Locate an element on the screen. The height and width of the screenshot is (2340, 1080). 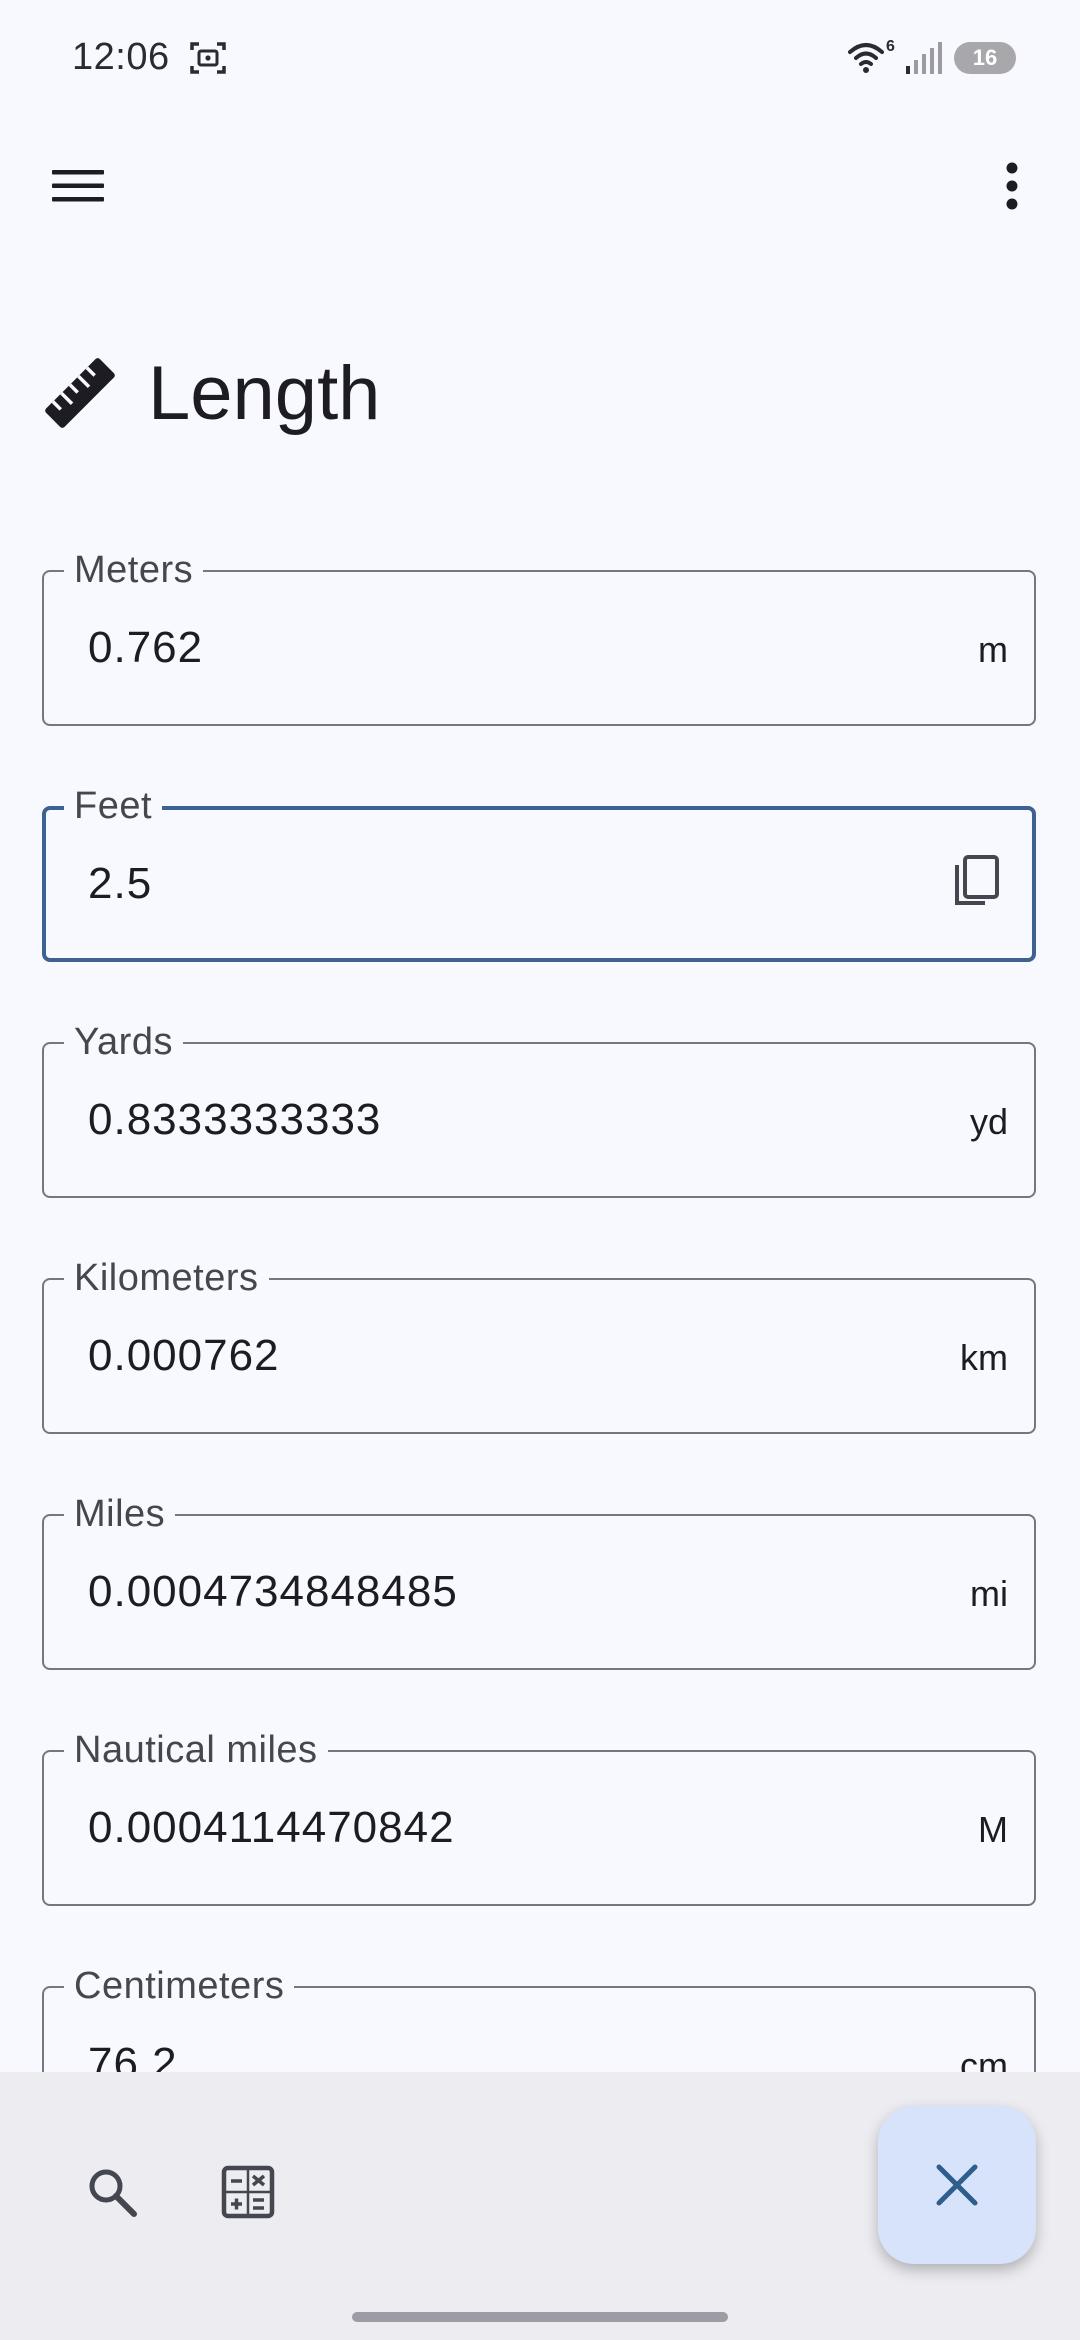
calculator-icon is located at coordinates (248, 2192).